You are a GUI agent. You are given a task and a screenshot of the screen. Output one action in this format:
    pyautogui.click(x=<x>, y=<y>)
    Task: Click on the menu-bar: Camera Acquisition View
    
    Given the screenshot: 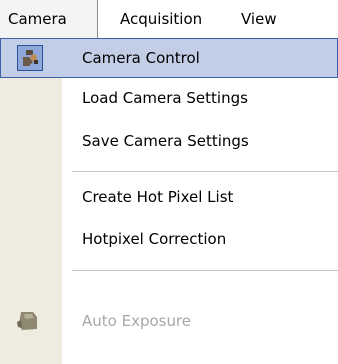 What is the action you would take?
    pyautogui.click(x=169, y=19)
    